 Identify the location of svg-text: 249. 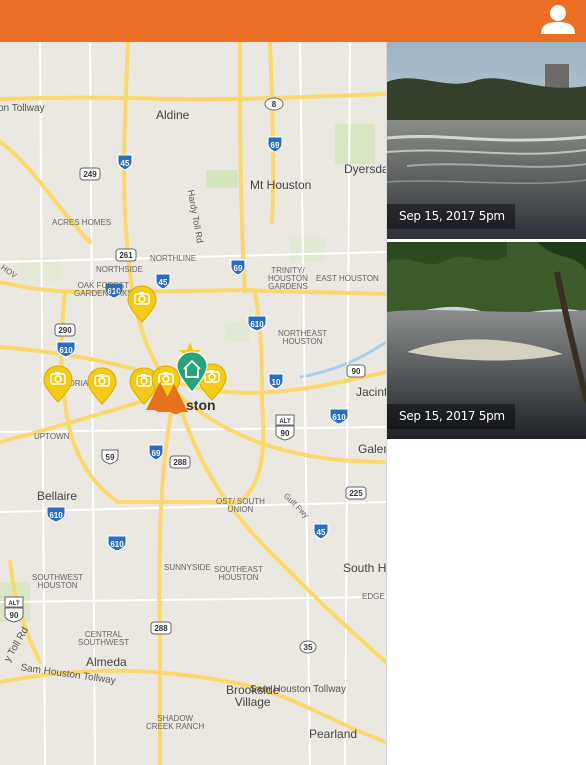
(90, 174).